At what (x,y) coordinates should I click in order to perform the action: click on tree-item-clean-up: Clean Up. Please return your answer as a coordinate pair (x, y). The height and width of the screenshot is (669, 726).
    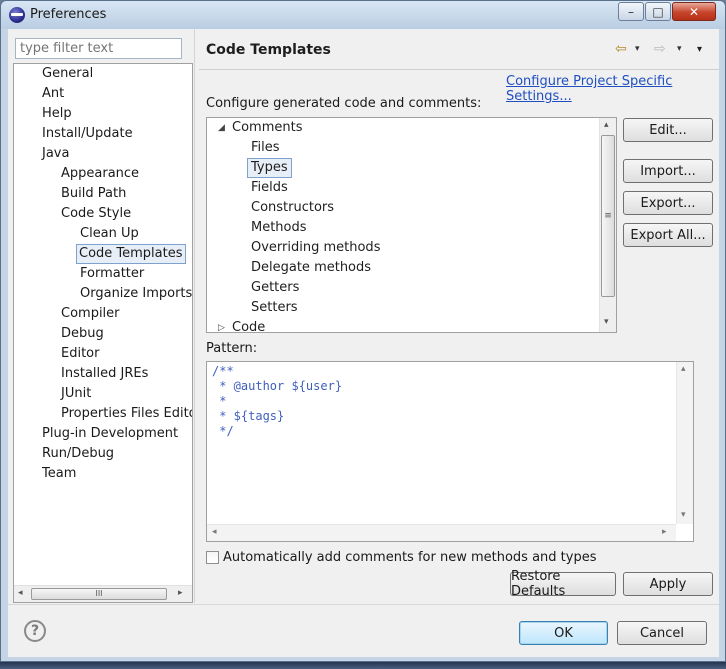
    Looking at the image, I should click on (109, 234).